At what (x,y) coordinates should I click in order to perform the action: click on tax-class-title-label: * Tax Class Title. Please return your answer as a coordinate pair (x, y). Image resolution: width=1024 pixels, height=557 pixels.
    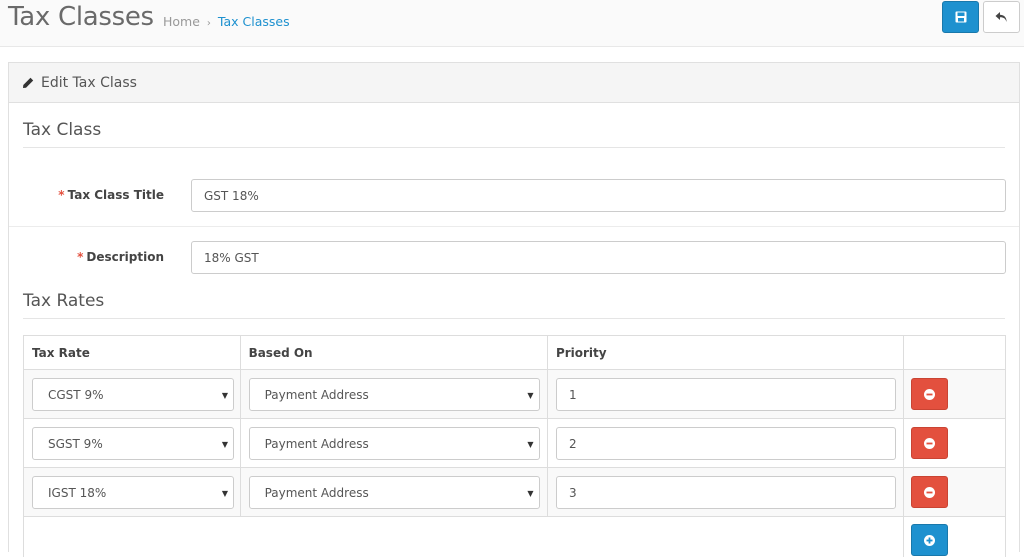
    Looking at the image, I should click on (89, 195).